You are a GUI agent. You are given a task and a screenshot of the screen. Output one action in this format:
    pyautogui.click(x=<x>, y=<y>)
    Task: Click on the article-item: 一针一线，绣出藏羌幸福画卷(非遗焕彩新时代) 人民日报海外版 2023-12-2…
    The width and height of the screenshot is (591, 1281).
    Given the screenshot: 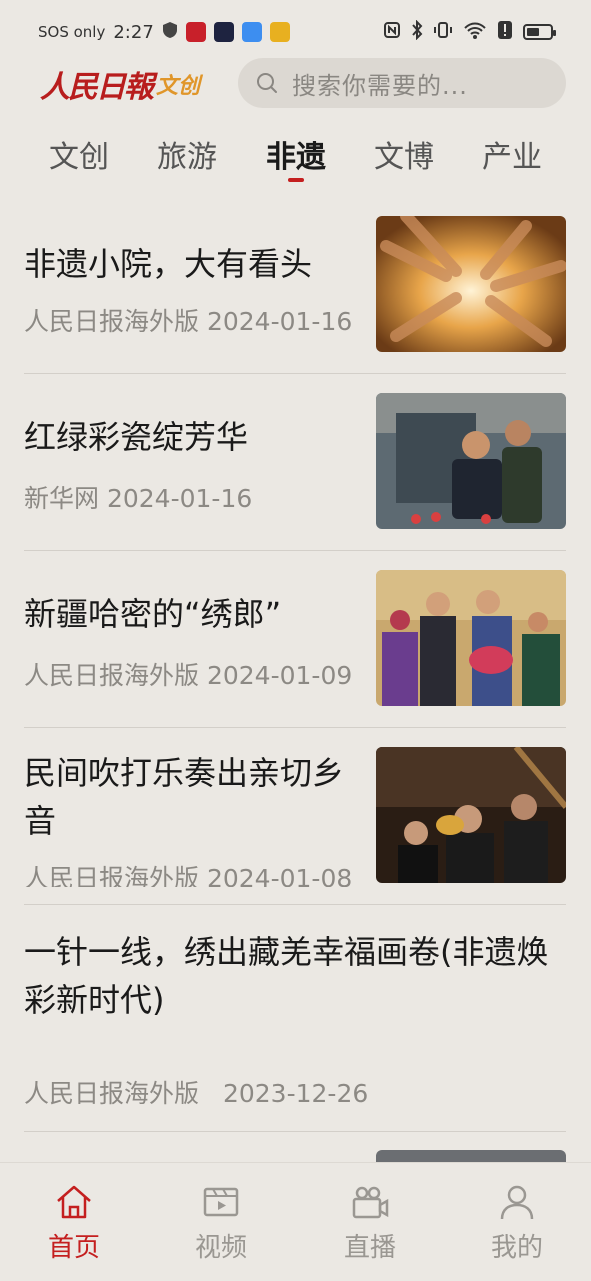 What is the action you would take?
    pyautogui.click(x=295, y=1024)
    